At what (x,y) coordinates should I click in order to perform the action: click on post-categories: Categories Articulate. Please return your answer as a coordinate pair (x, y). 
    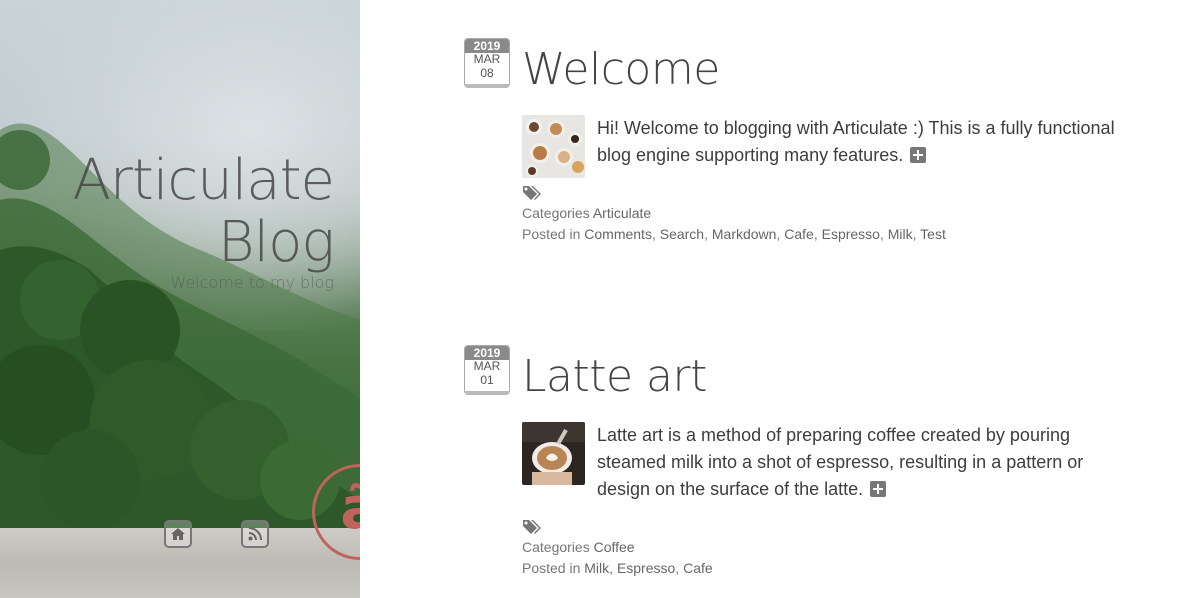
    Looking at the image, I should click on (586, 213).